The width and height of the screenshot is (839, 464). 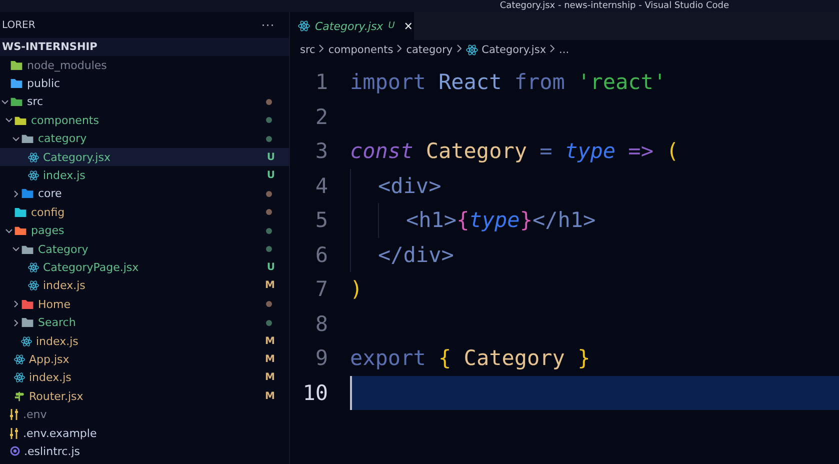 I want to click on file-item: Category.jsx U, so click(x=144, y=157).